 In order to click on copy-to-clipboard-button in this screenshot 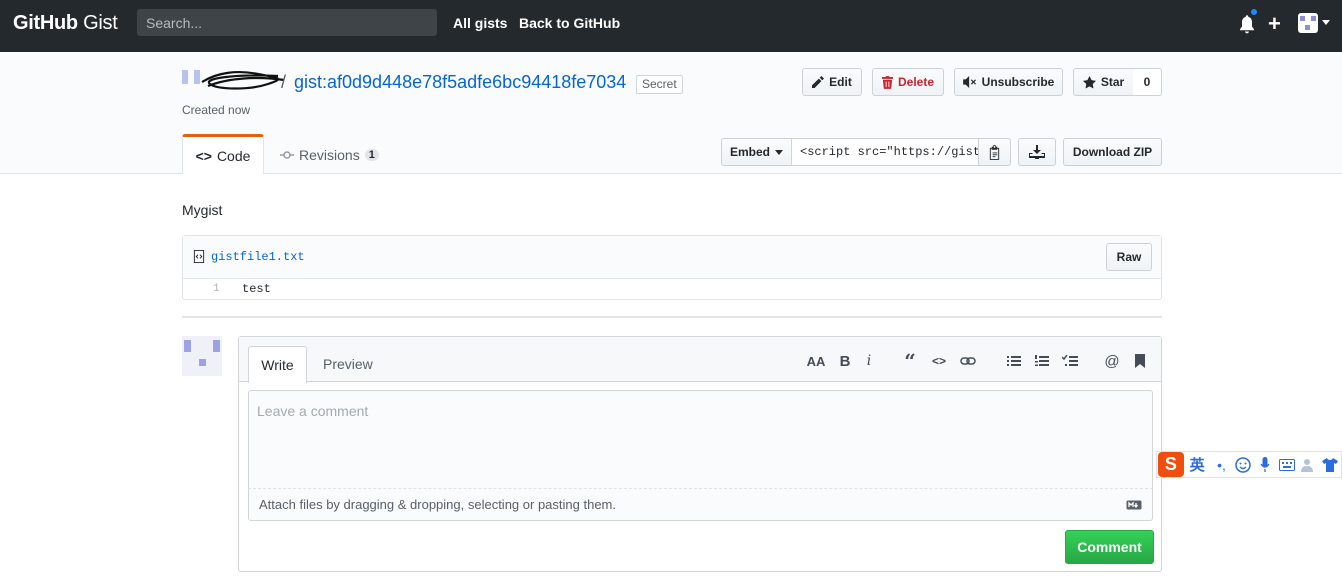, I will do `click(994, 152)`.